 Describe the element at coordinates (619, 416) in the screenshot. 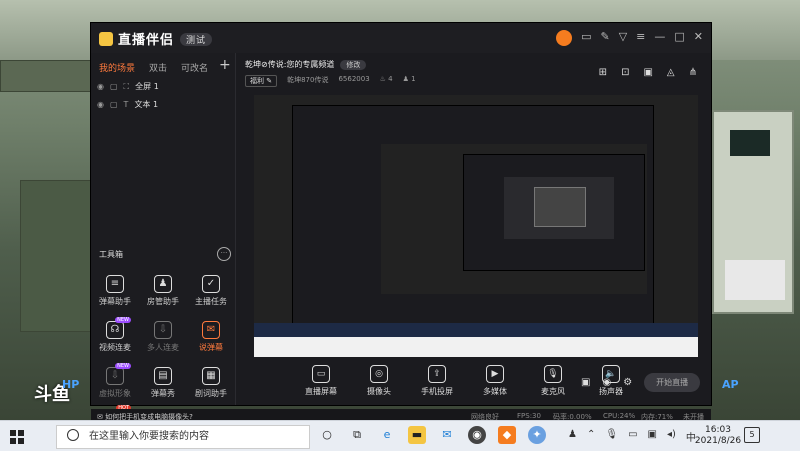

I see `cpu-readout: CPU:24%` at that location.